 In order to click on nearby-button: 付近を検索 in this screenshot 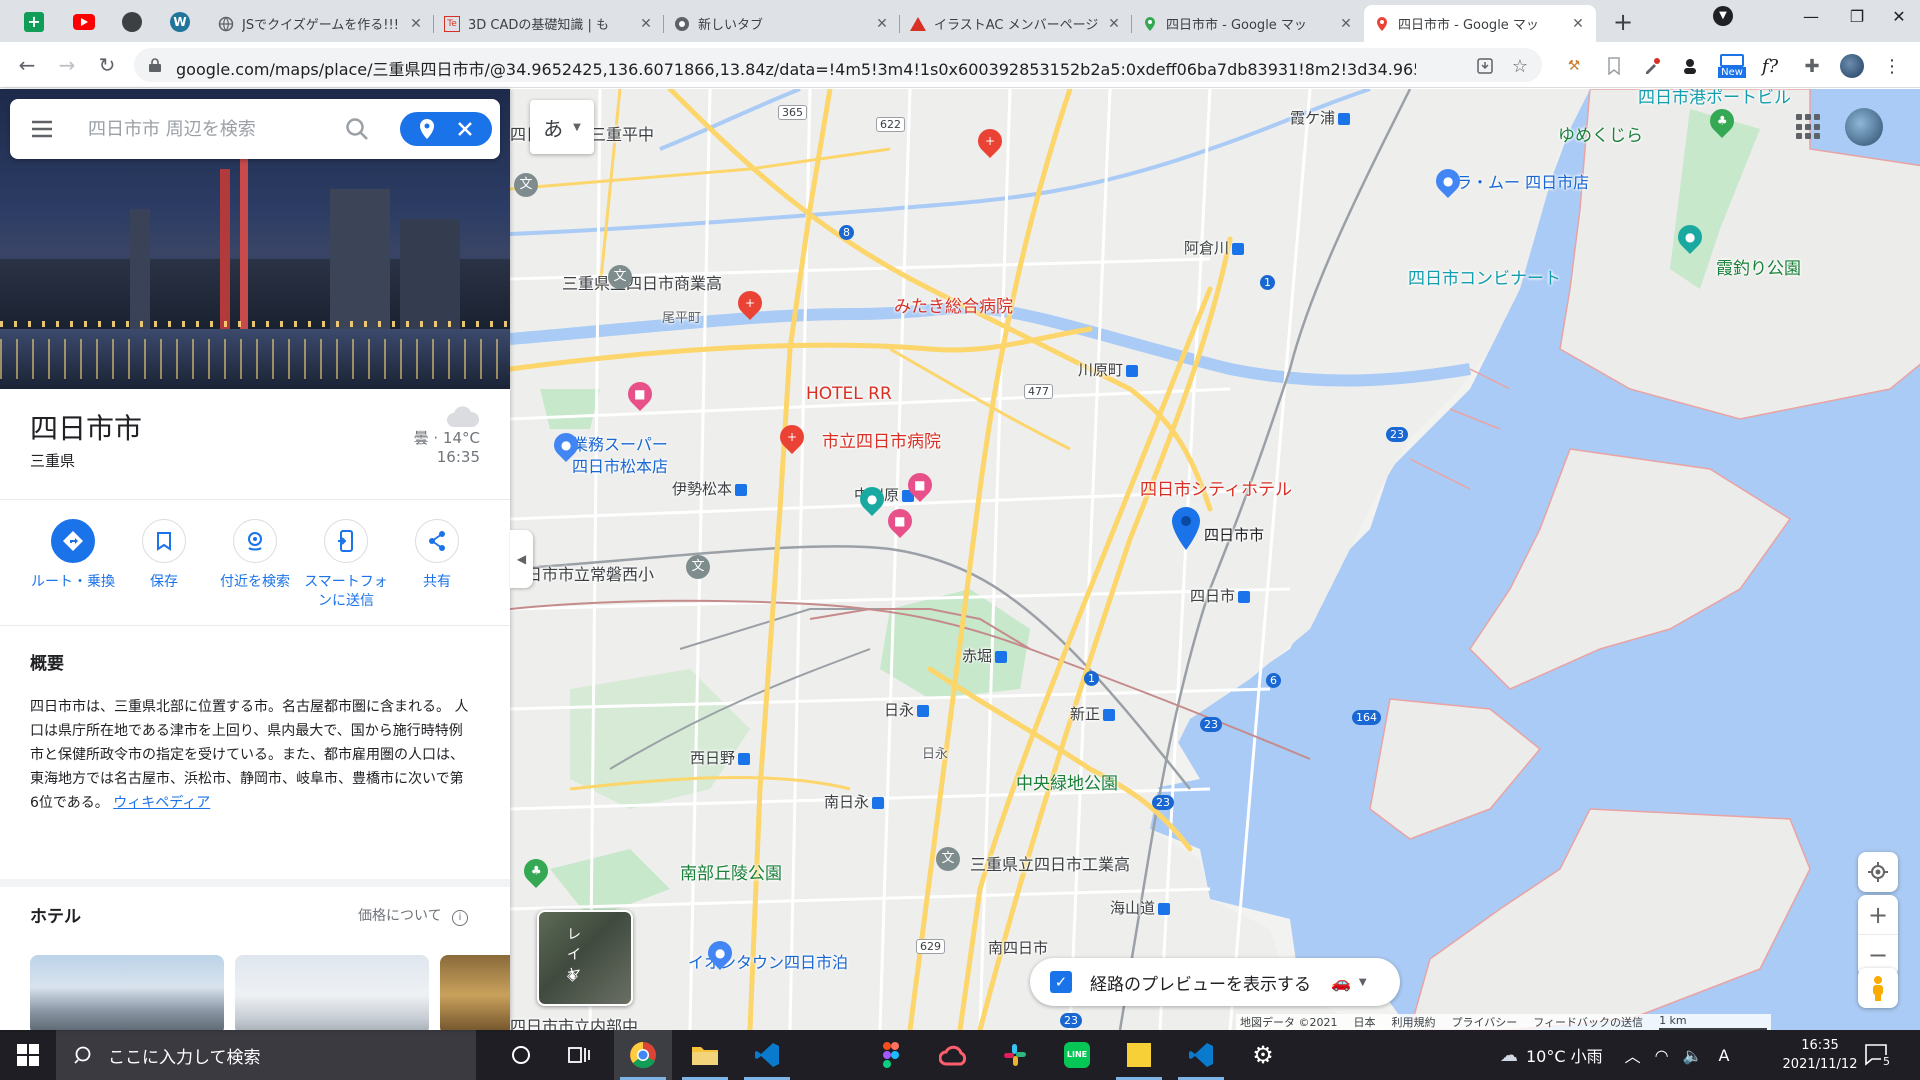, I will do `click(255, 555)`.